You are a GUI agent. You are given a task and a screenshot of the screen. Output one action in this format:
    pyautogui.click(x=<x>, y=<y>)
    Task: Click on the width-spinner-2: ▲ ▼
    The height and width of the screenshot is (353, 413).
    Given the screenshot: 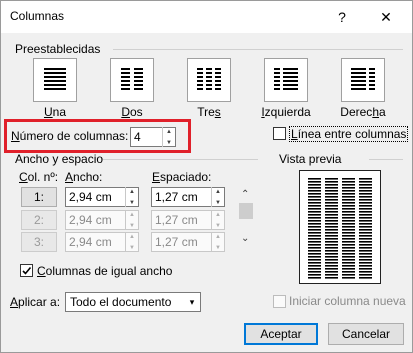 What is the action you would take?
    pyautogui.click(x=131, y=220)
    